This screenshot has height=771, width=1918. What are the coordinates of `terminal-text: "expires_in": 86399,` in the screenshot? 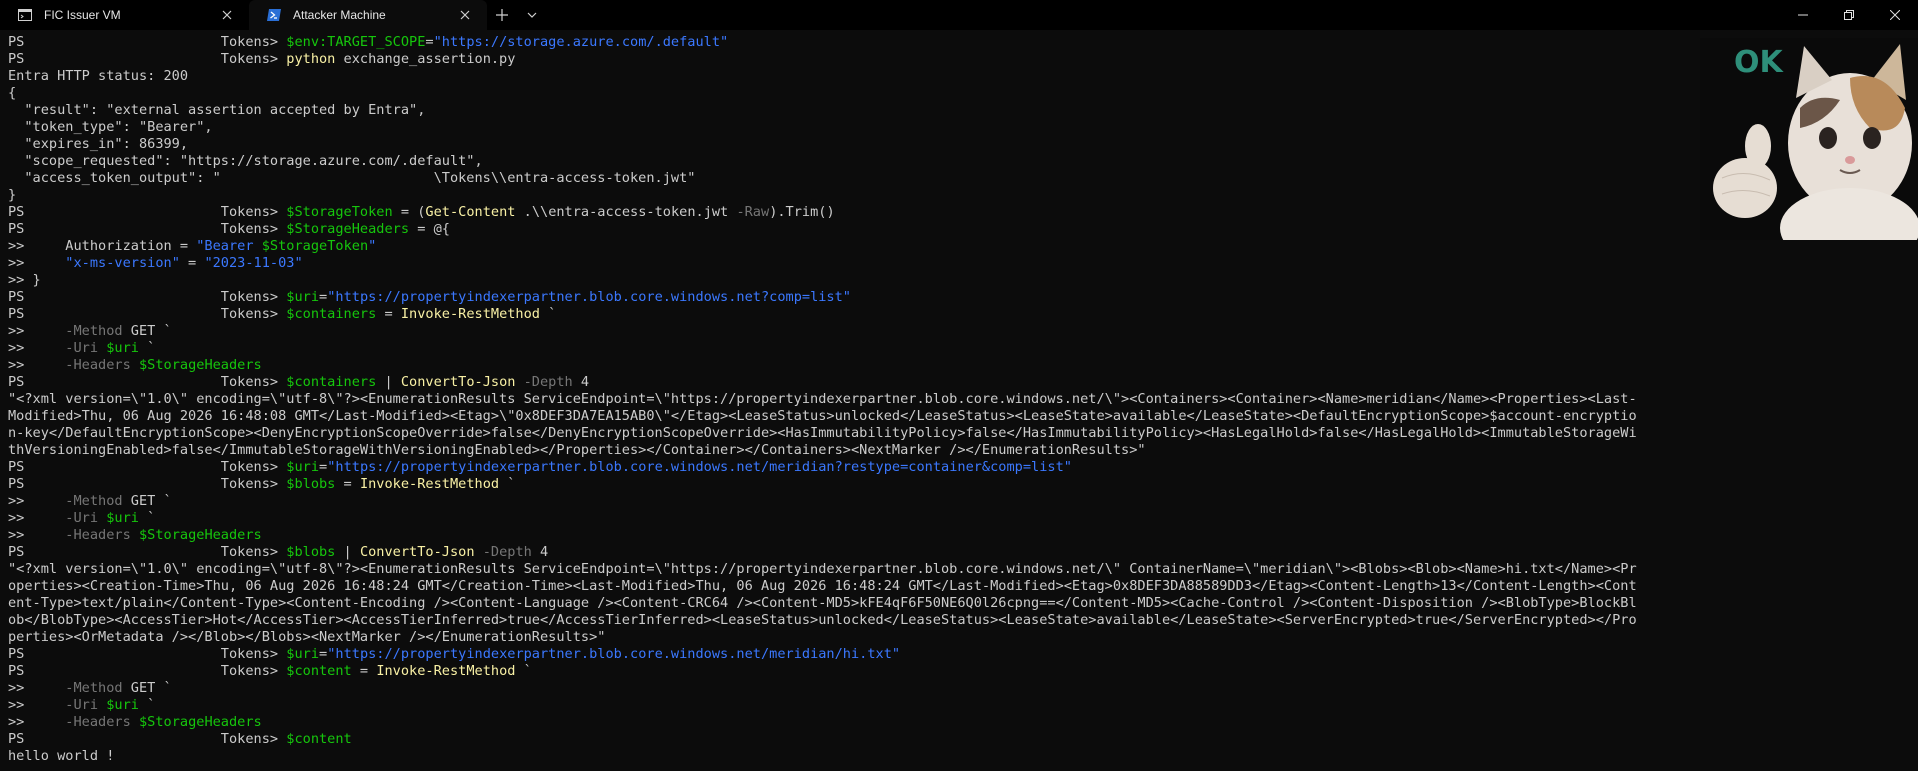 It's located at (98, 144).